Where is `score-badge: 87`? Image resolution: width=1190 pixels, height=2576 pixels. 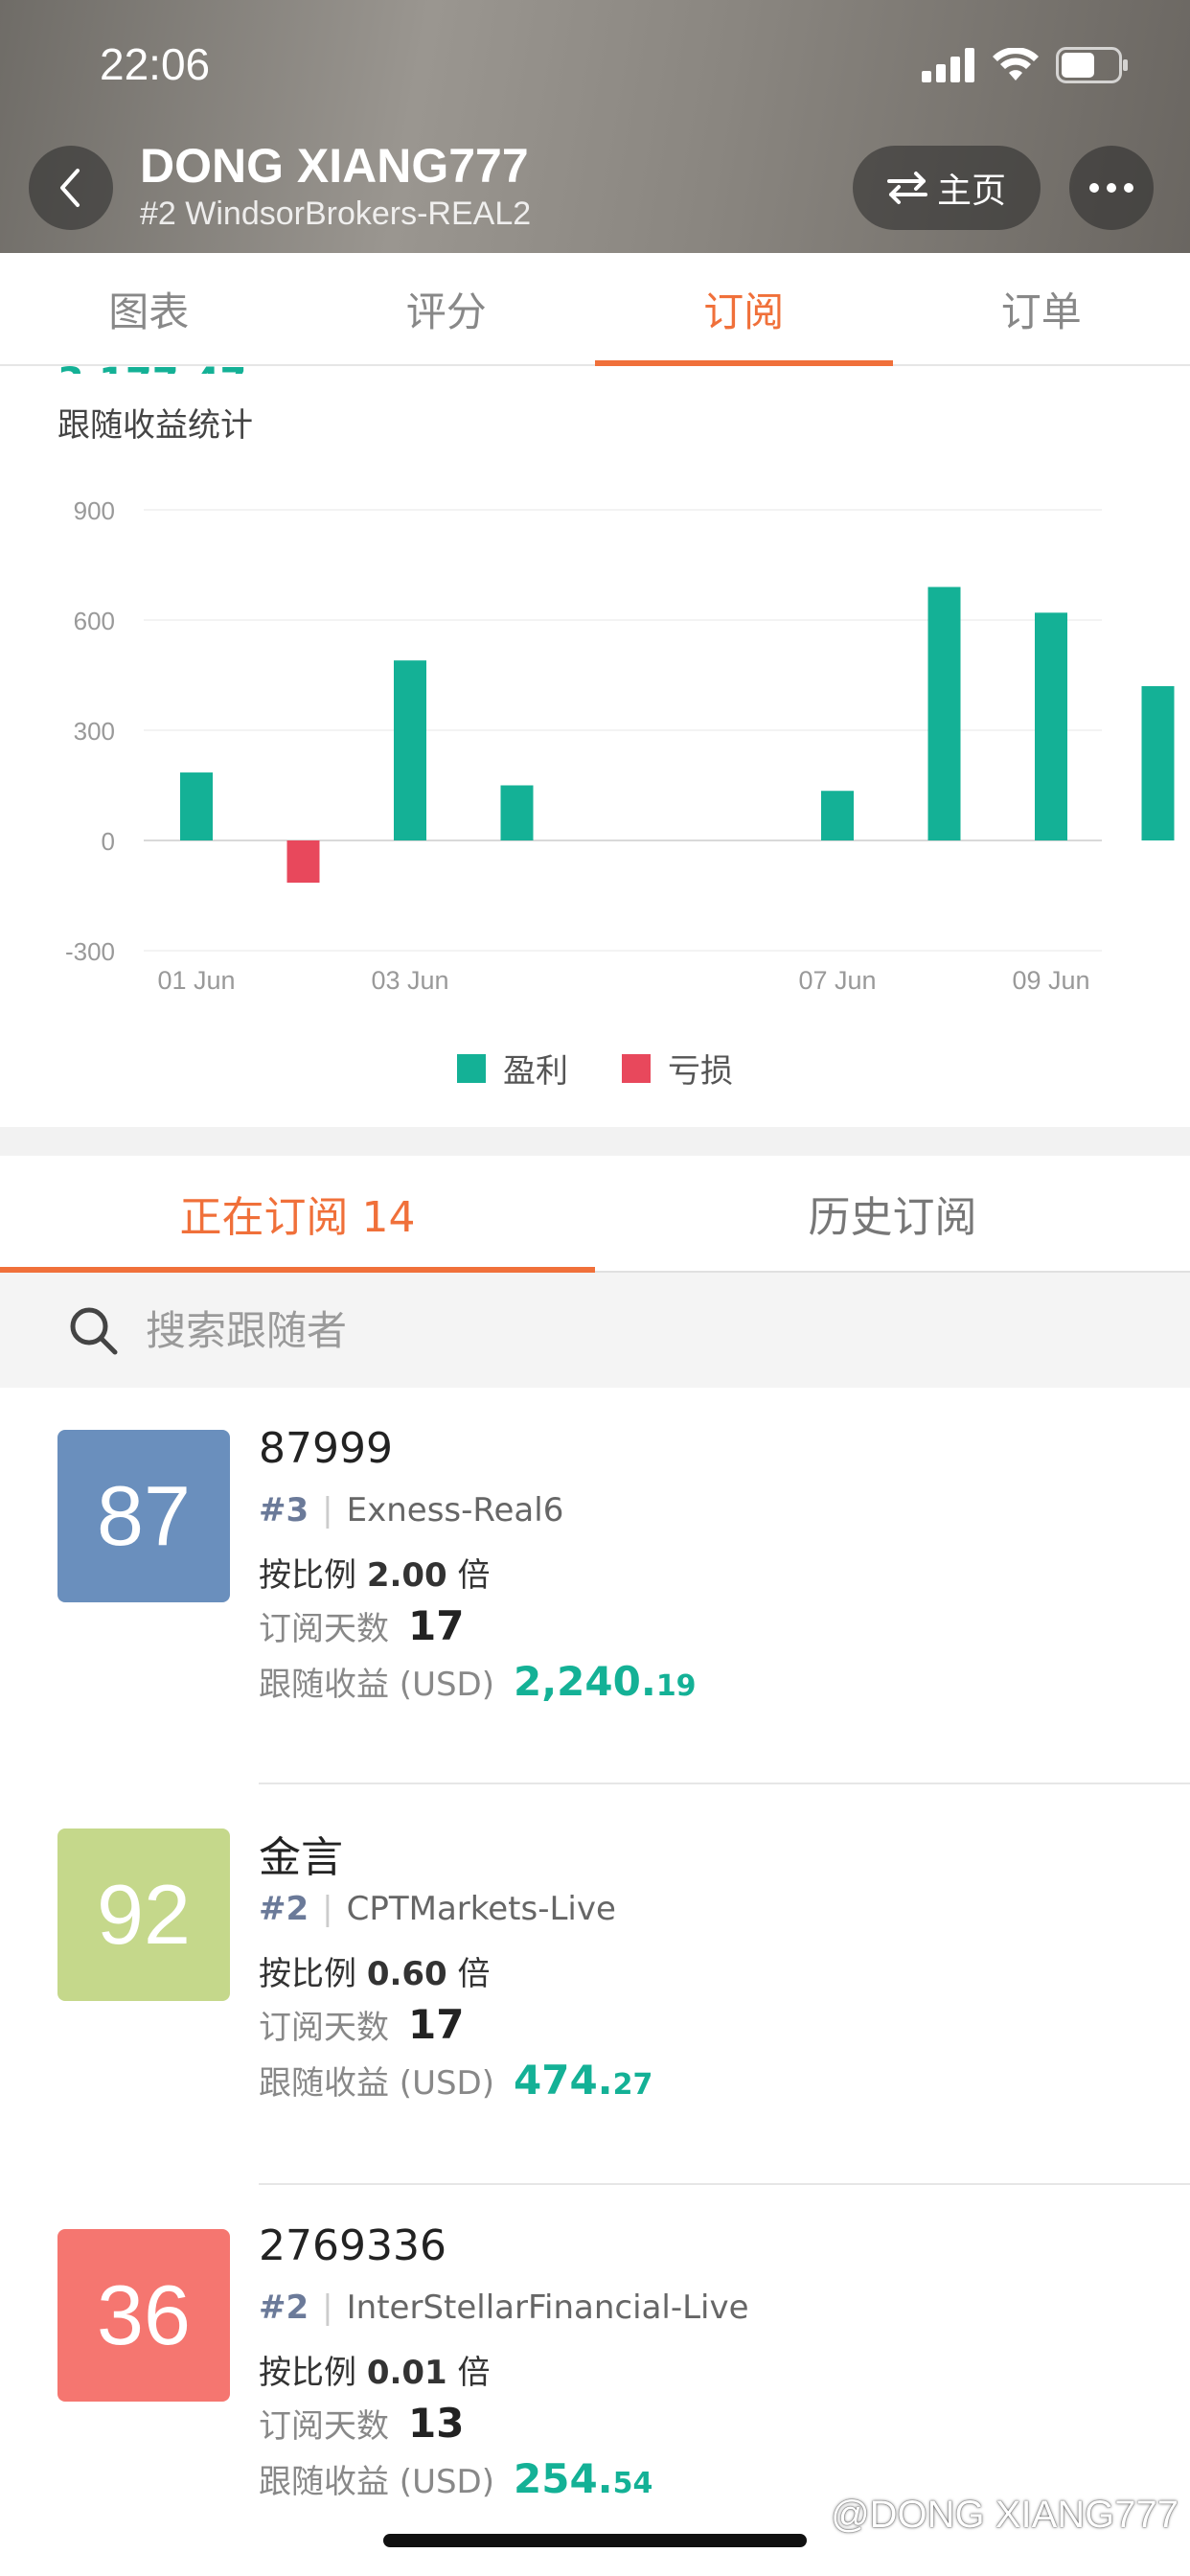
score-badge: 87 is located at coordinates (144, 1516).